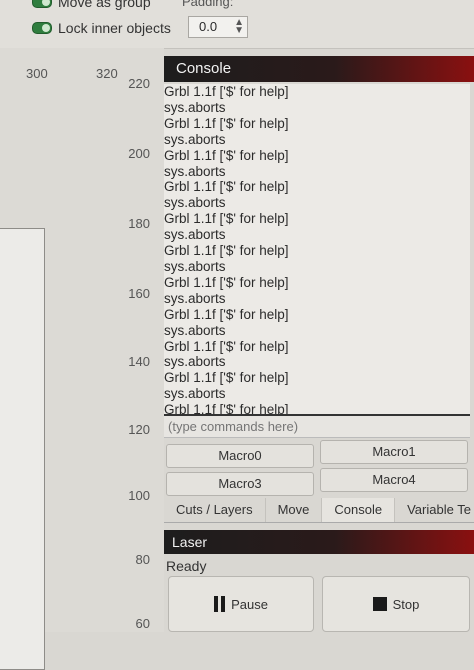 Image resolution: width=474 pixels, height=670 pixels. Describe the element at coordinates (186, 566) in the screenshot. I see `laser-status: Ready` at that location.